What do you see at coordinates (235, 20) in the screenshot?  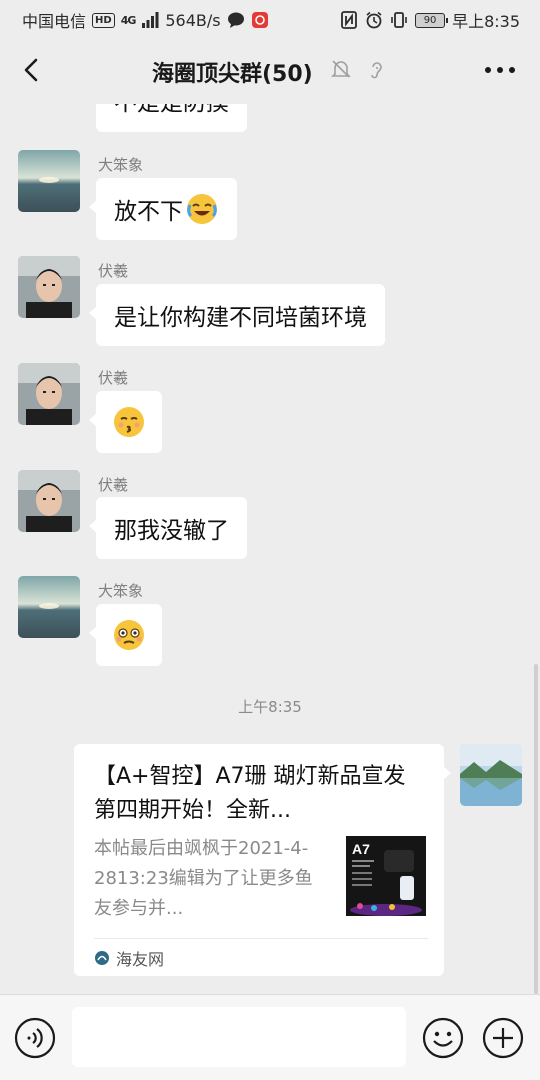 I see `chat-bubble-icon` at bounding box center [235, 20].